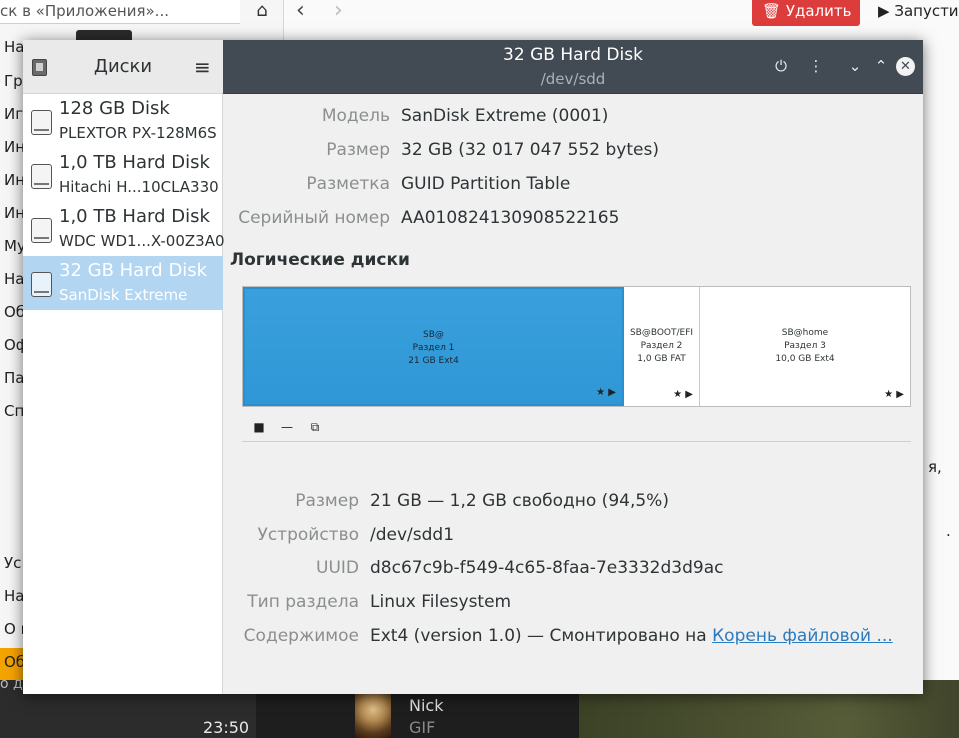  I want to click on partition-label: SB@ Раздел 1 21 GB Ext4, so click(433, 348).